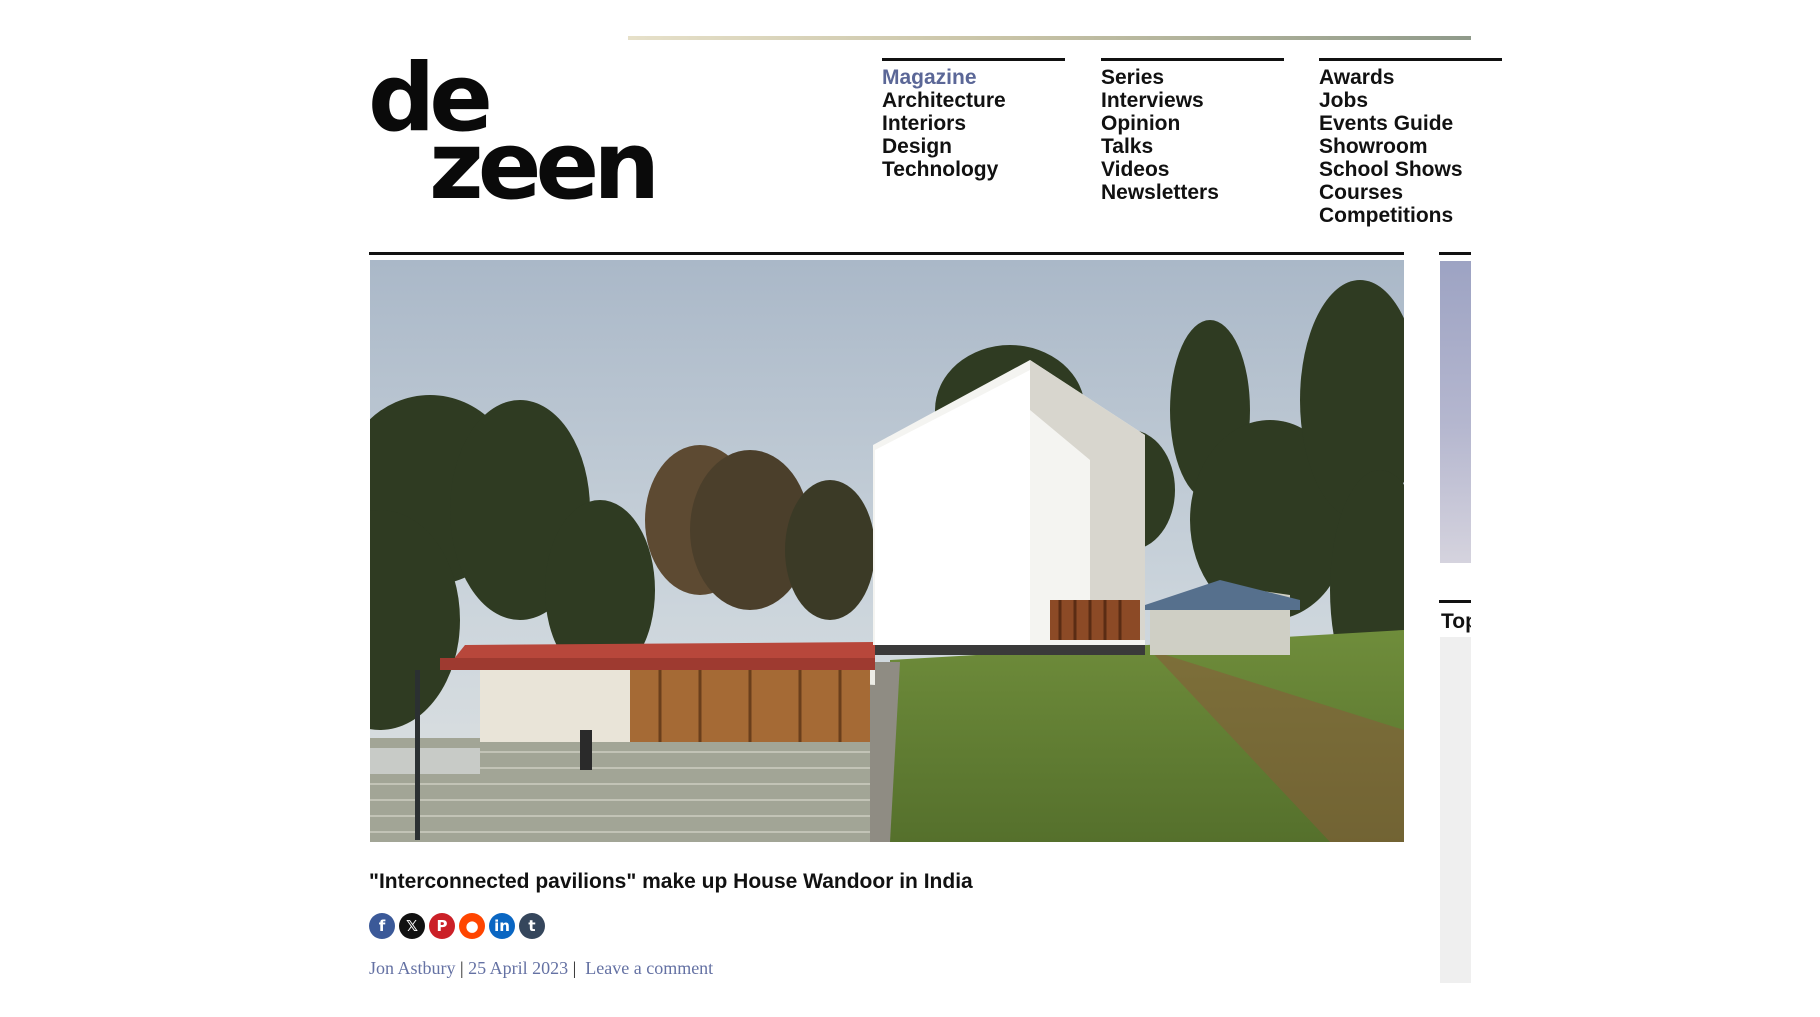 The image size is (1820, 1017). I want to click on sidebar-panel, so click(1455, 810).